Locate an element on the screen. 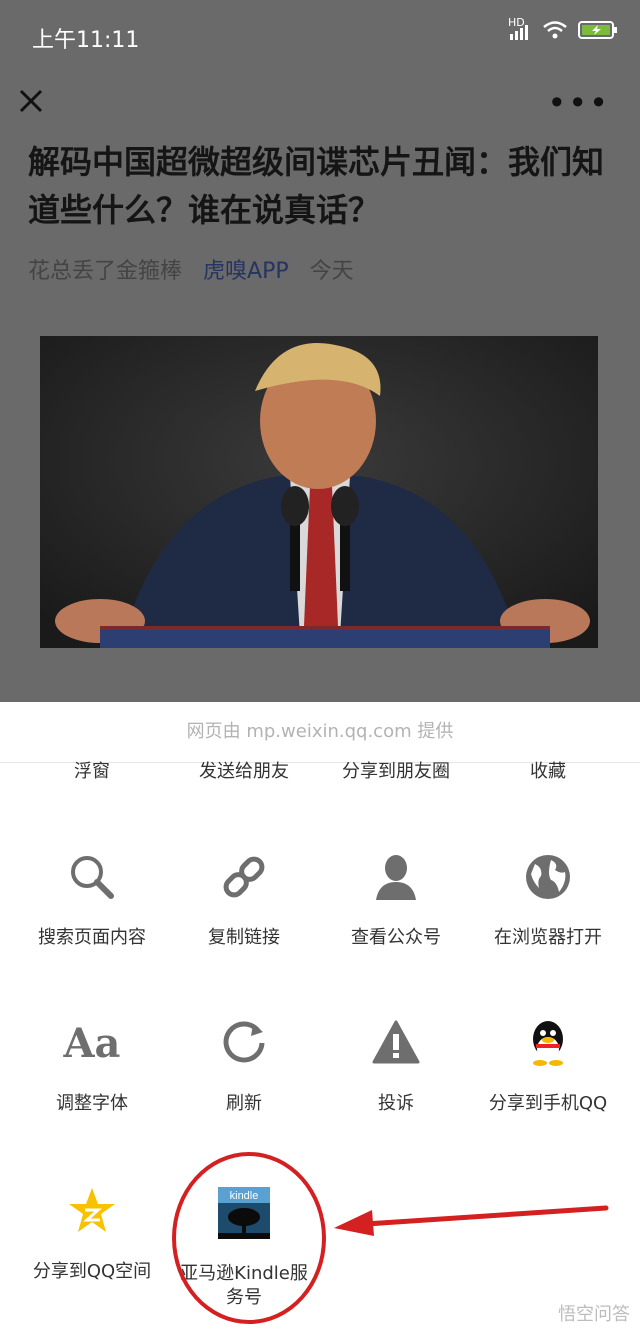  account-link: 虎嗅APP is located at coordinates (246, 271).